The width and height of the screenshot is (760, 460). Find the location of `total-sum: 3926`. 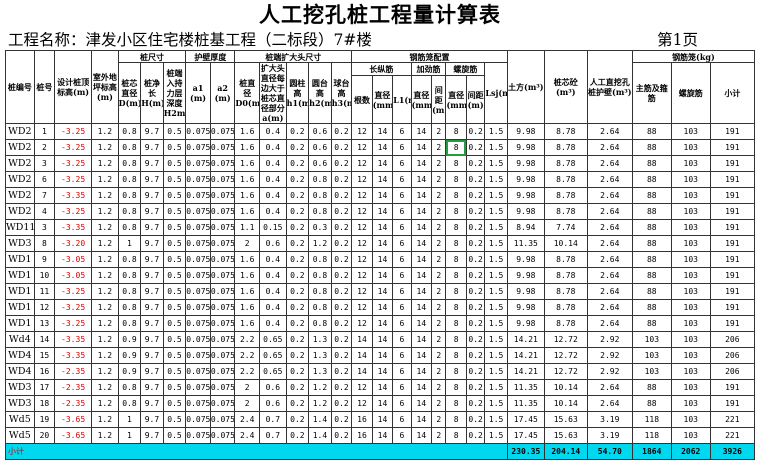

total-sum: 3926 is located at coordinates (732, 451).